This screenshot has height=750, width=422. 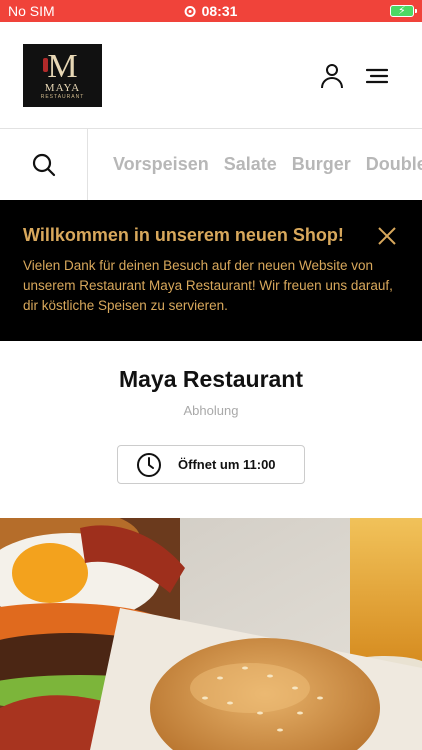 I want to click on opening-hours-button: Öffnet um 11:00, so click(x=211, y=464).